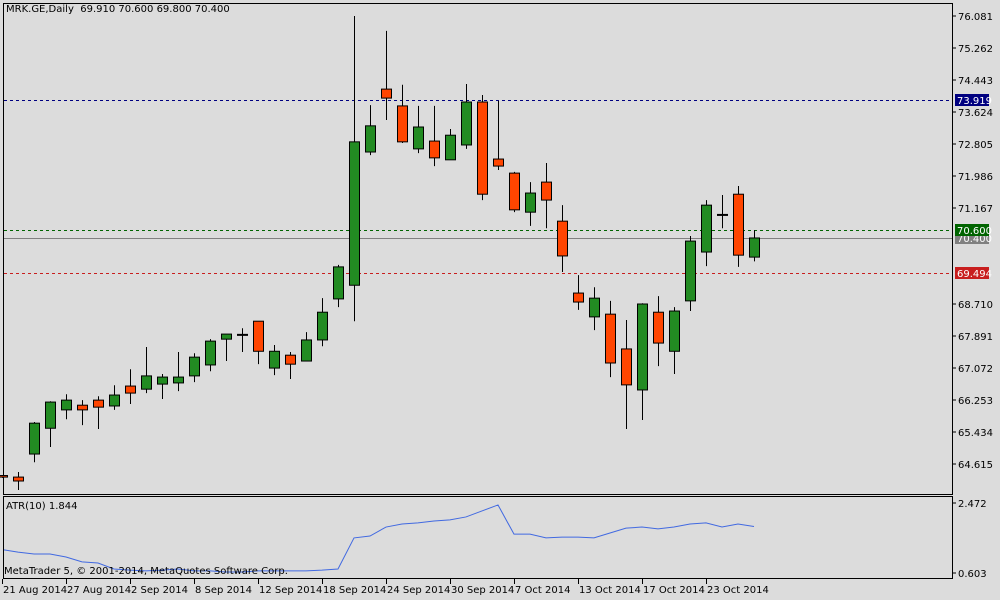 Image resolution: width=1000 pixels, height=600 pixels. I want to click on date-label: 30 Sep 2014, so click(482, 590).